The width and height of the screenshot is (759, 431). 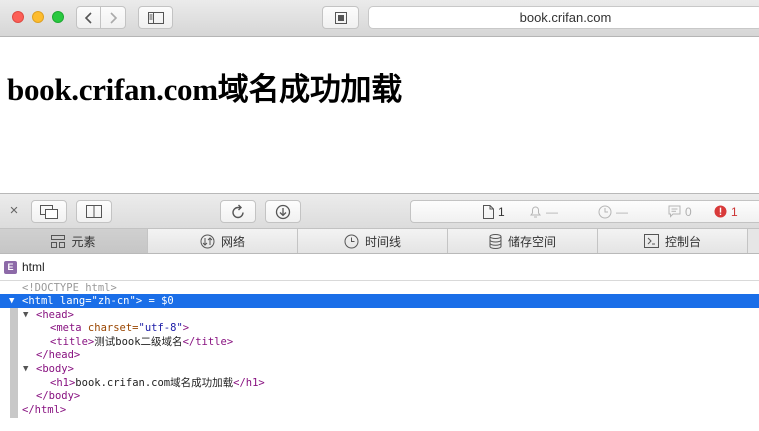 I want to click on download-button, so click(x=283, y=211).